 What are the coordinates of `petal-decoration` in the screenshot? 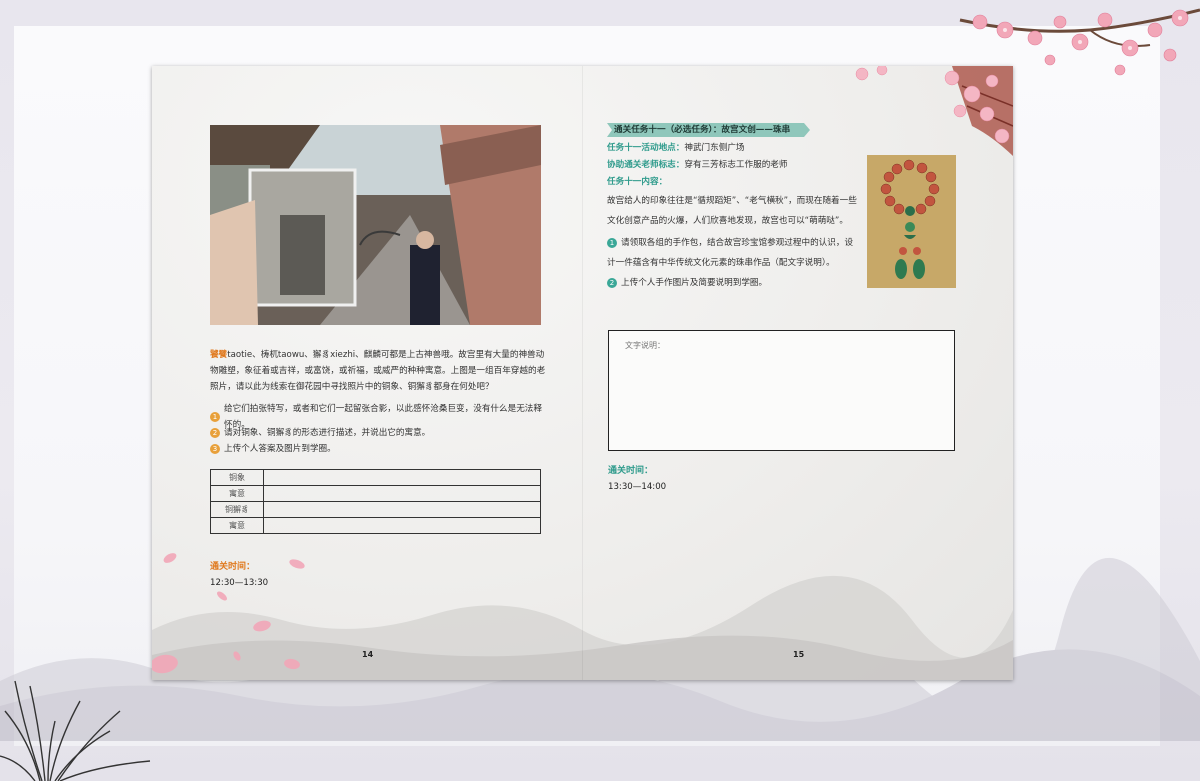 It's located at (228, 613).